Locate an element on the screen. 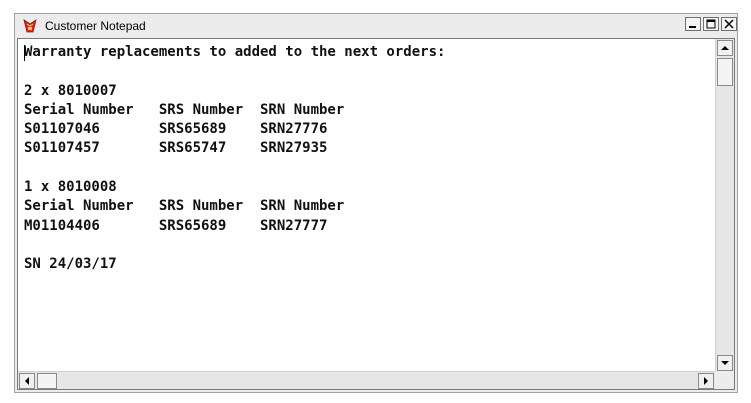 This screenshot has width=751, height=403. arrow-left-icon is located at coordinates (27, 381).